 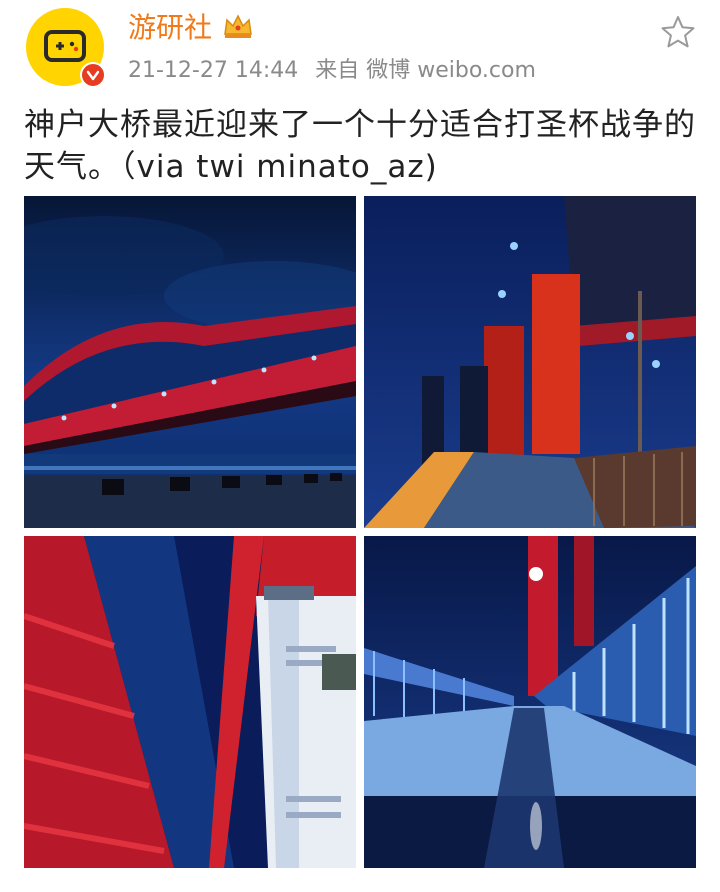 I want to click on verified-badge-icon, so click(x=93, y=75).